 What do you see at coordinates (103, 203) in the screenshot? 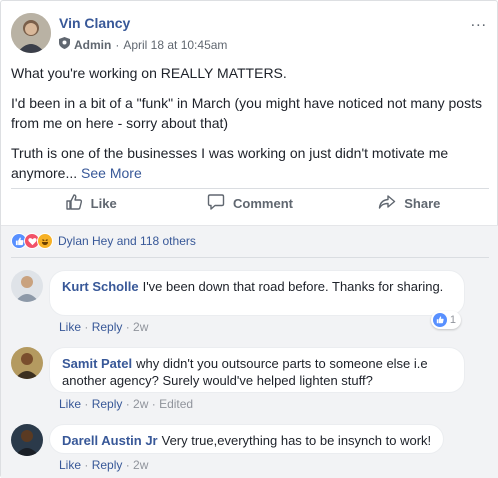
I see `like-label: Like` at bounding box center [103, 203].